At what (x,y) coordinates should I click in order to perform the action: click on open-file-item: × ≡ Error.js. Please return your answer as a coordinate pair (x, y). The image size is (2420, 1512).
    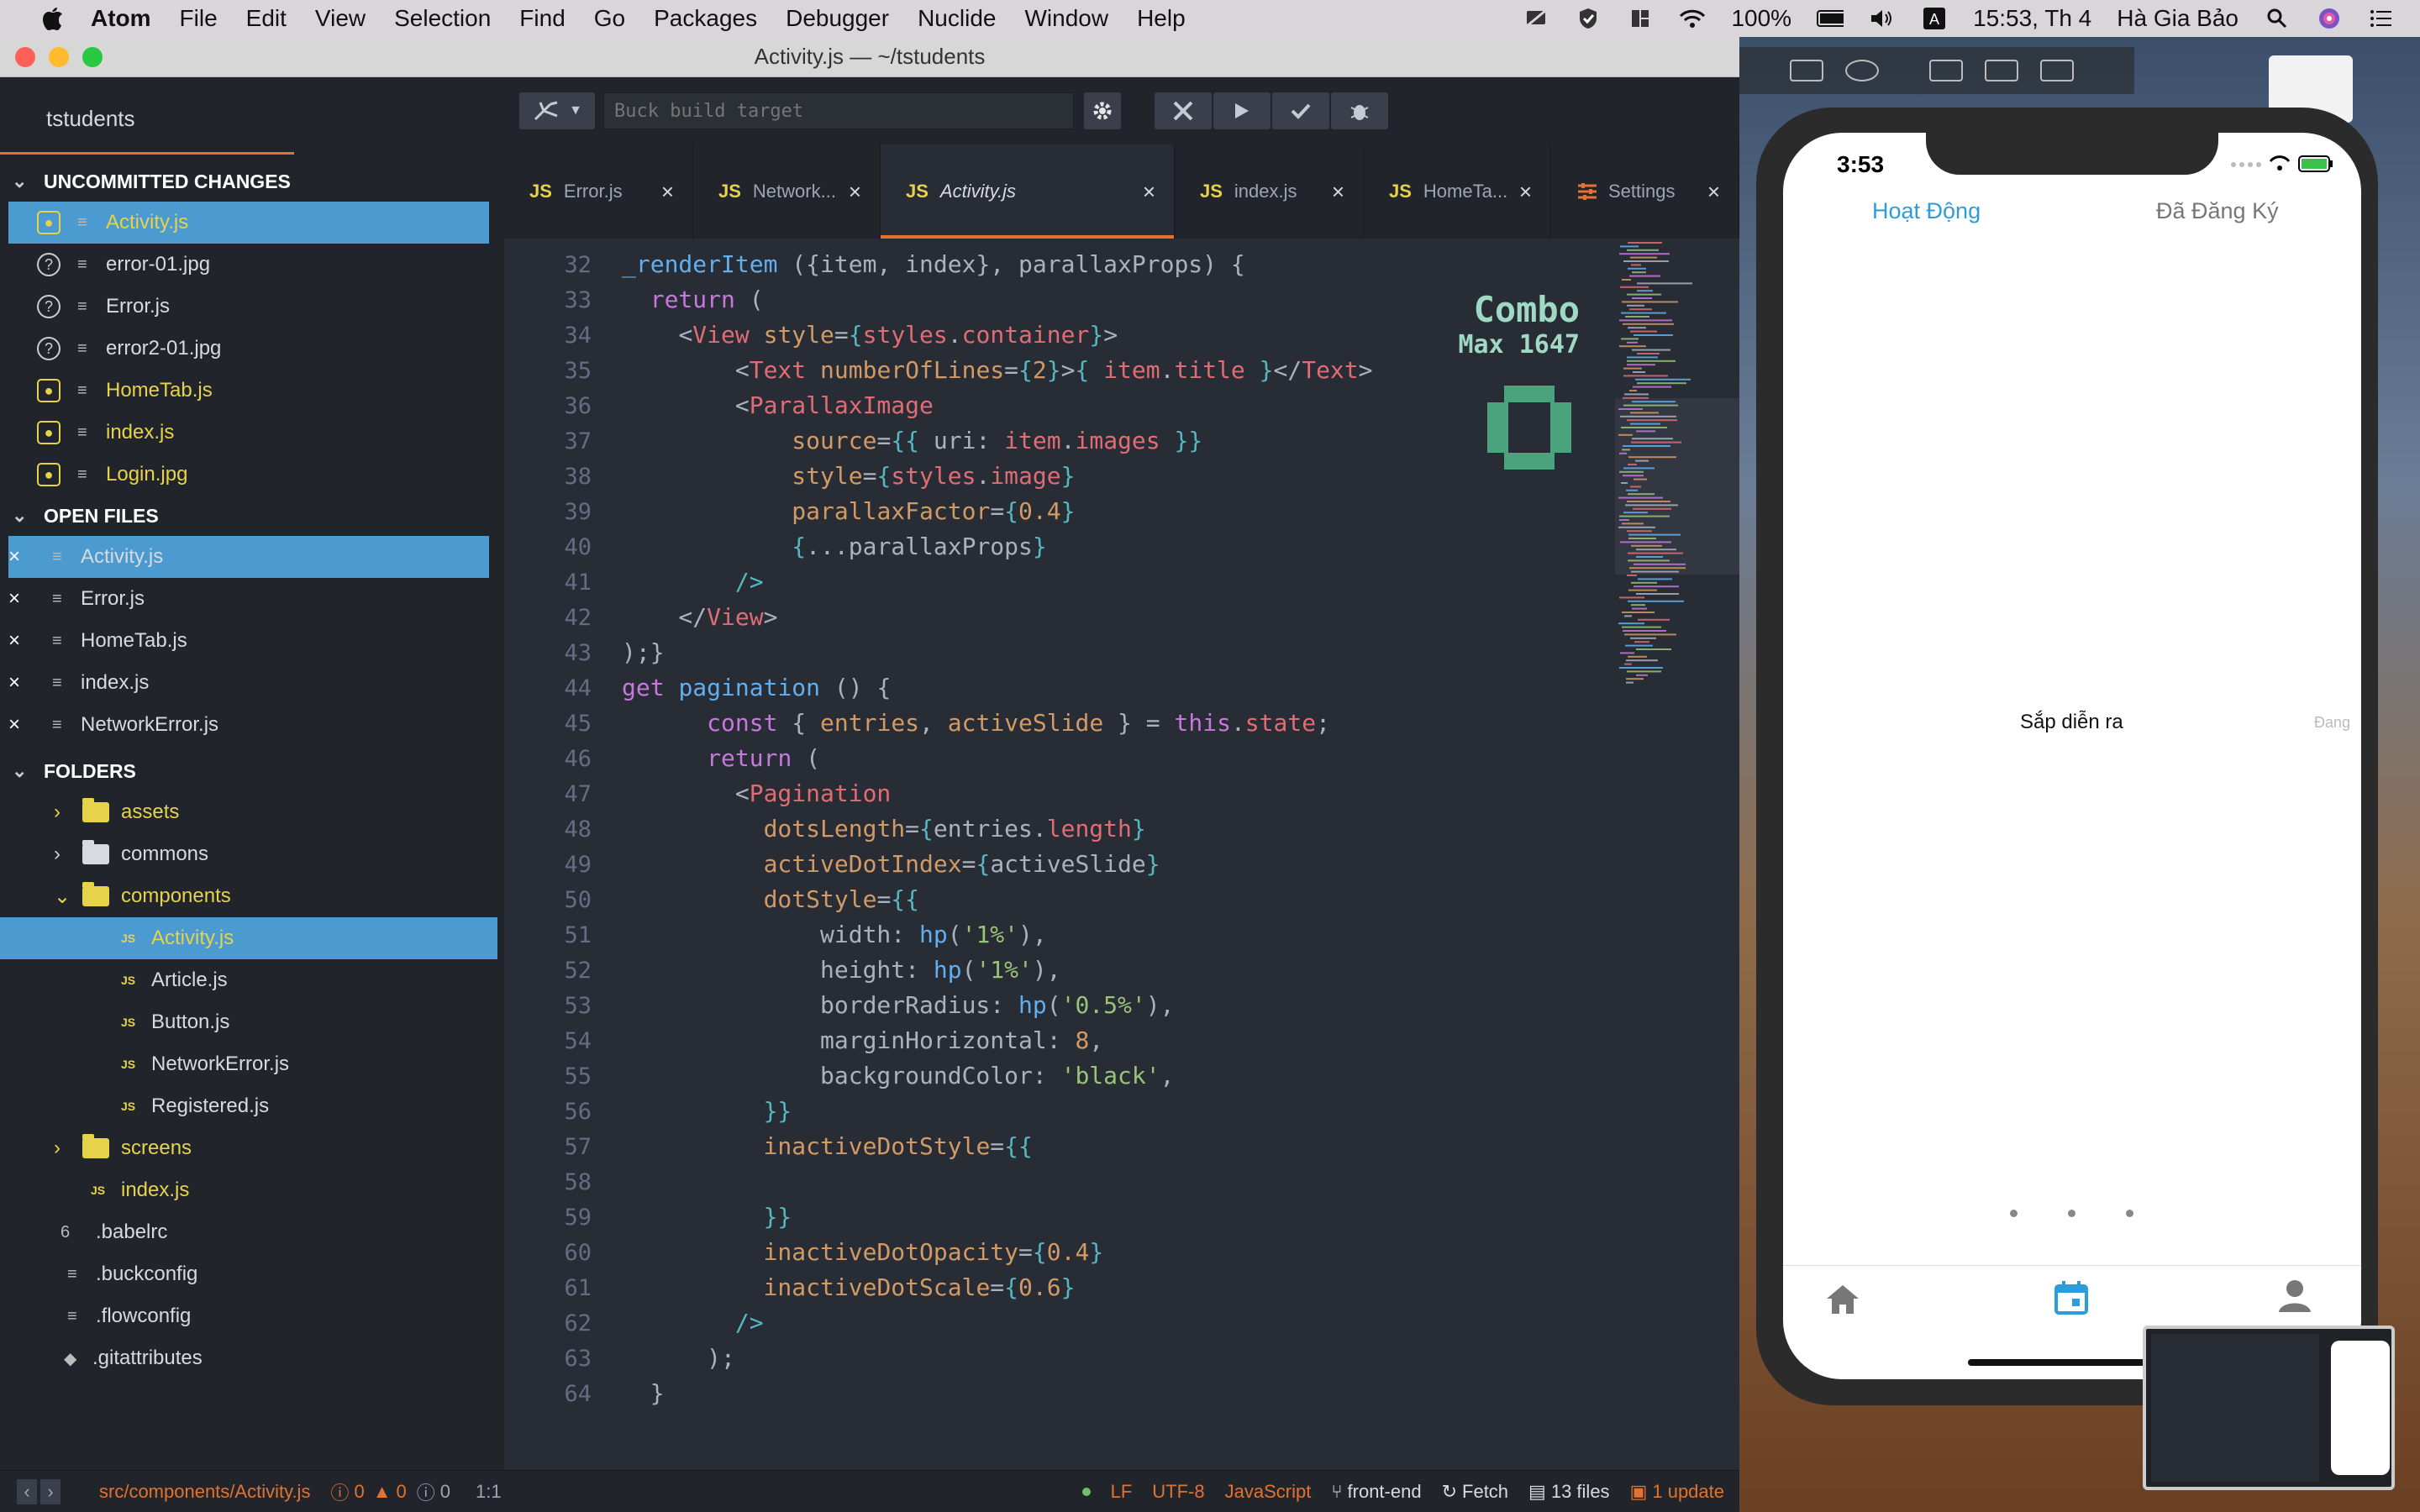
    Looking at the image, I should click on (252, 599).